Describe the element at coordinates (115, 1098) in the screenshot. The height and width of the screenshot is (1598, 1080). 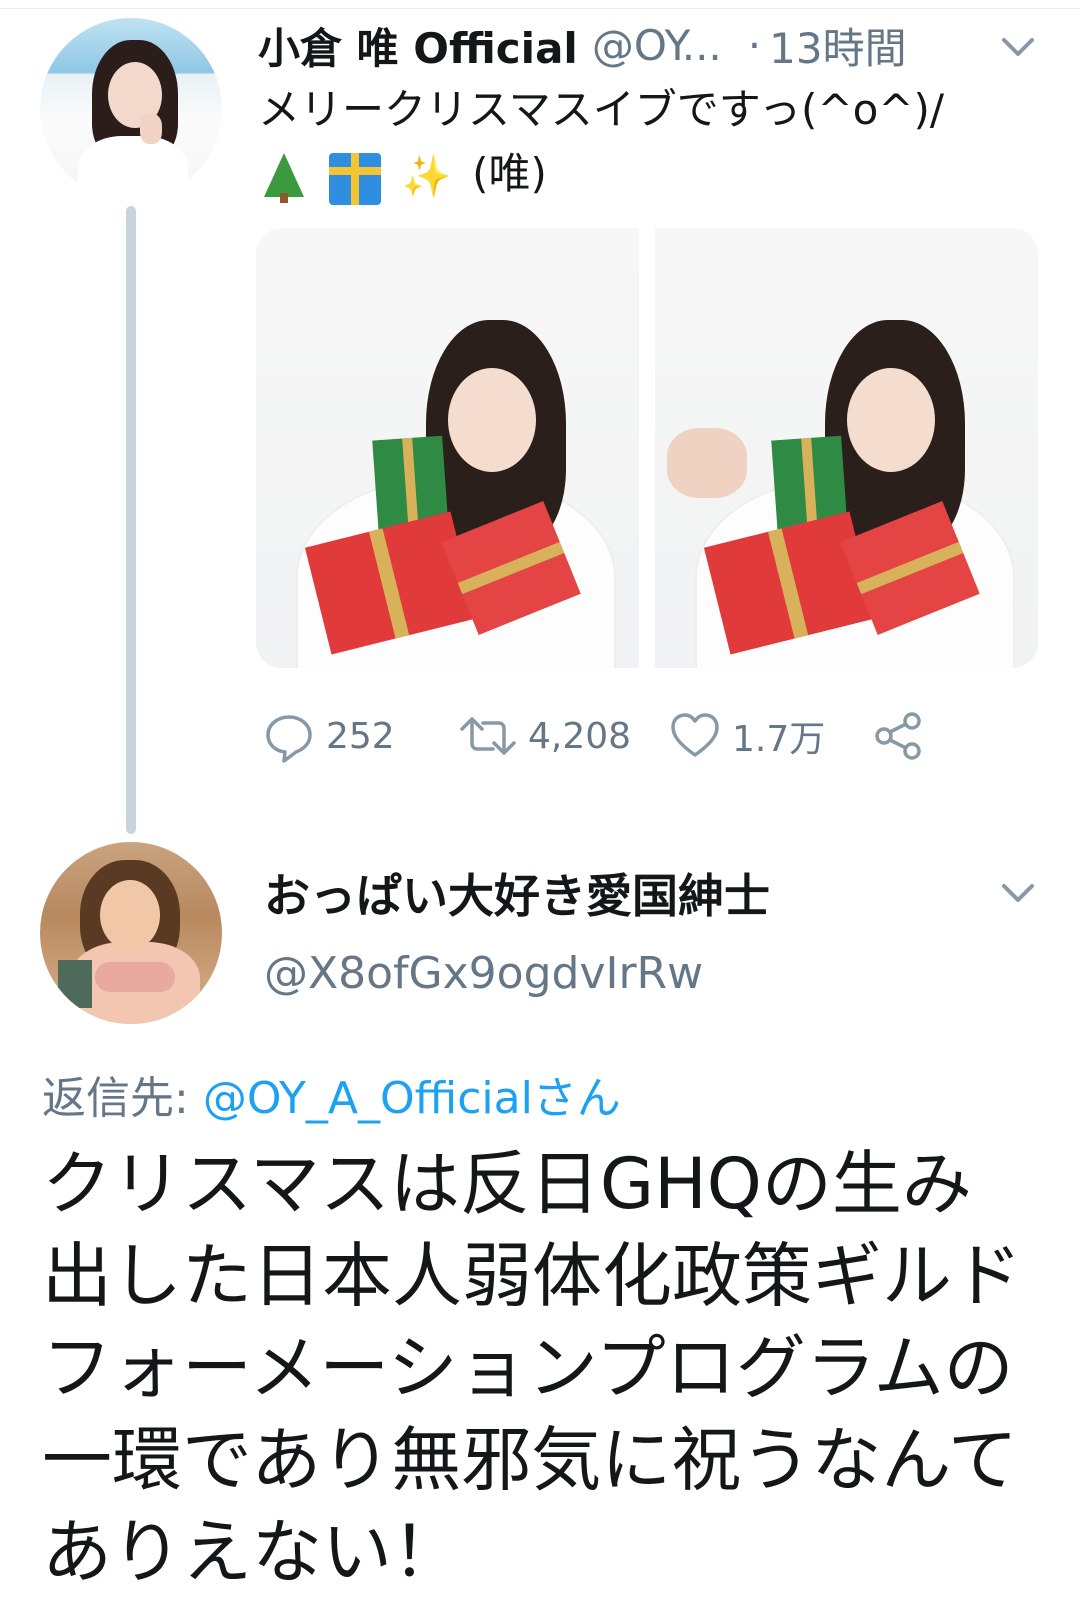
I see `replying-to-label: 返信先:` at that location.